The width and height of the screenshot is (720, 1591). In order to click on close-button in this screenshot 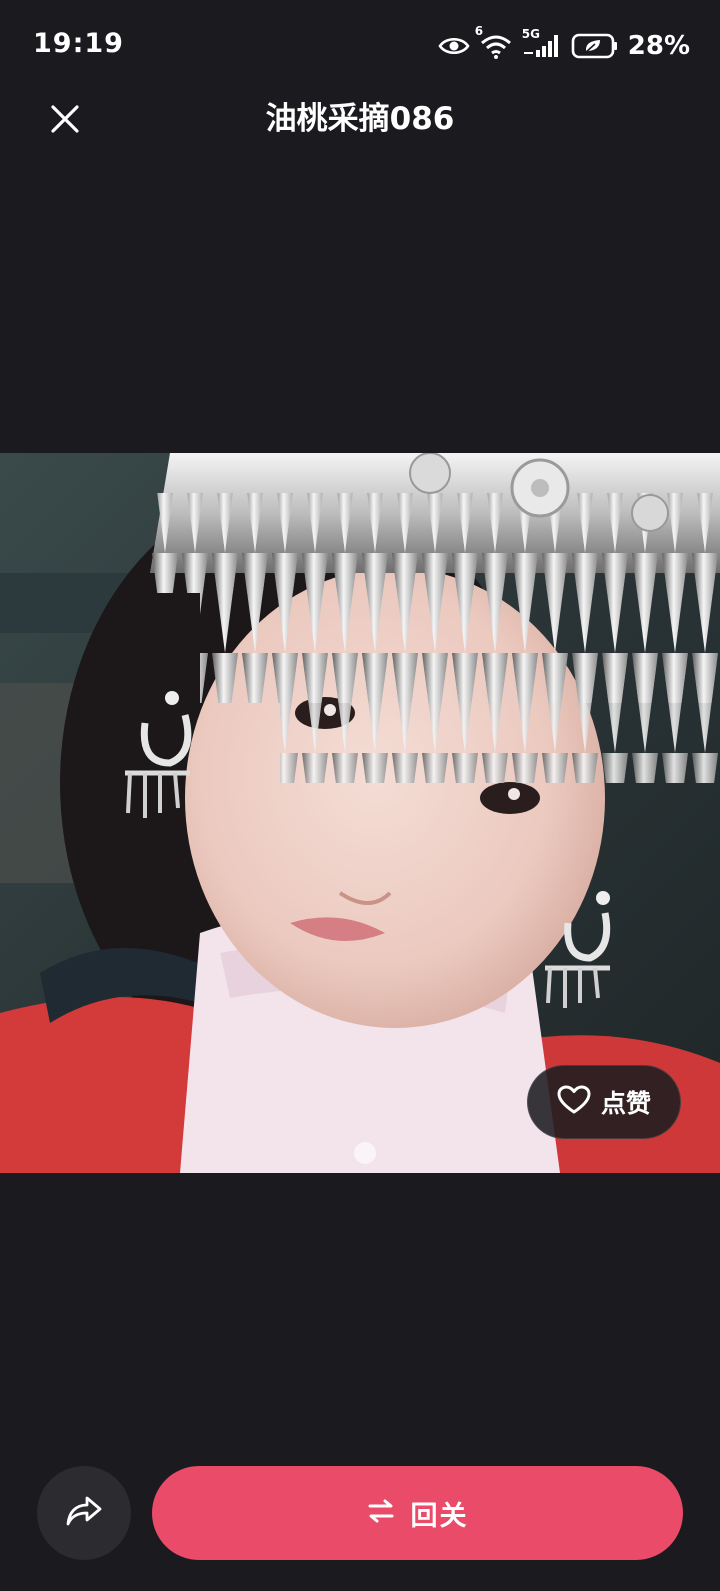, I will do `click(65, 121)`.